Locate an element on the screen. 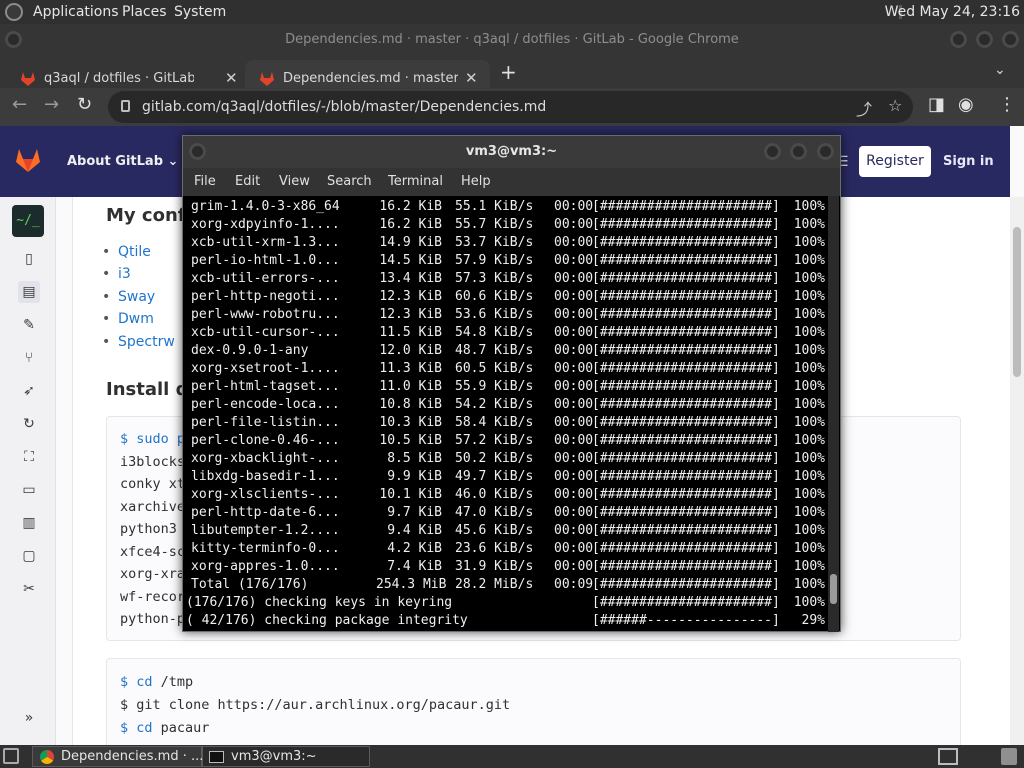 Image resolution: width=1024 pixels, height=768 pixels. terminal-menu-file: File is located at coordinates (205, 181).